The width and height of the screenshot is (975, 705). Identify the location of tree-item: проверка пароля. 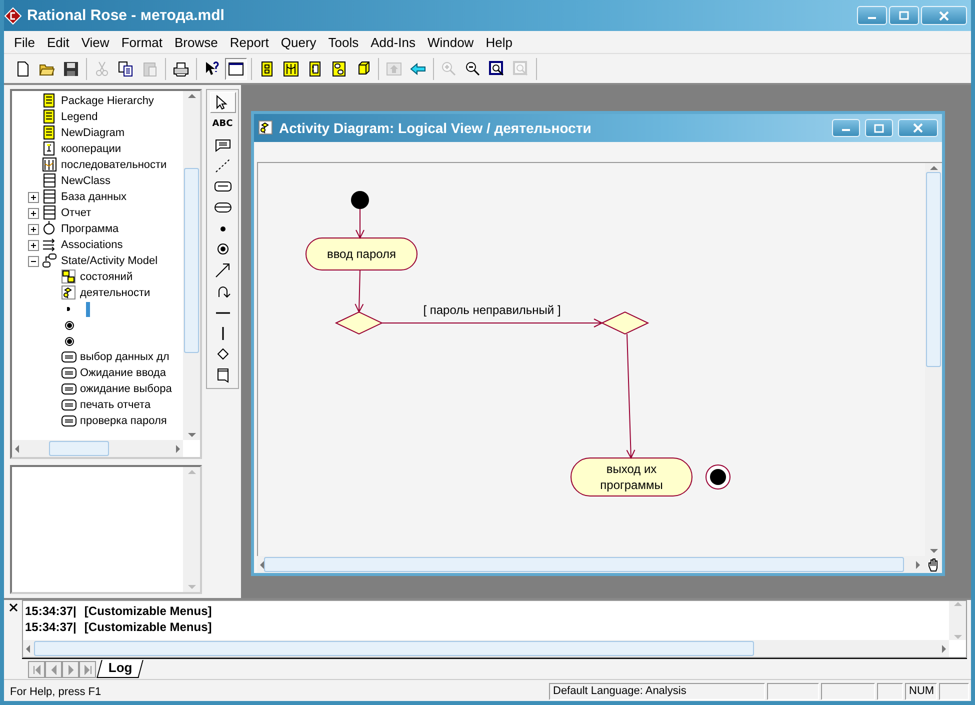
(123, 421).